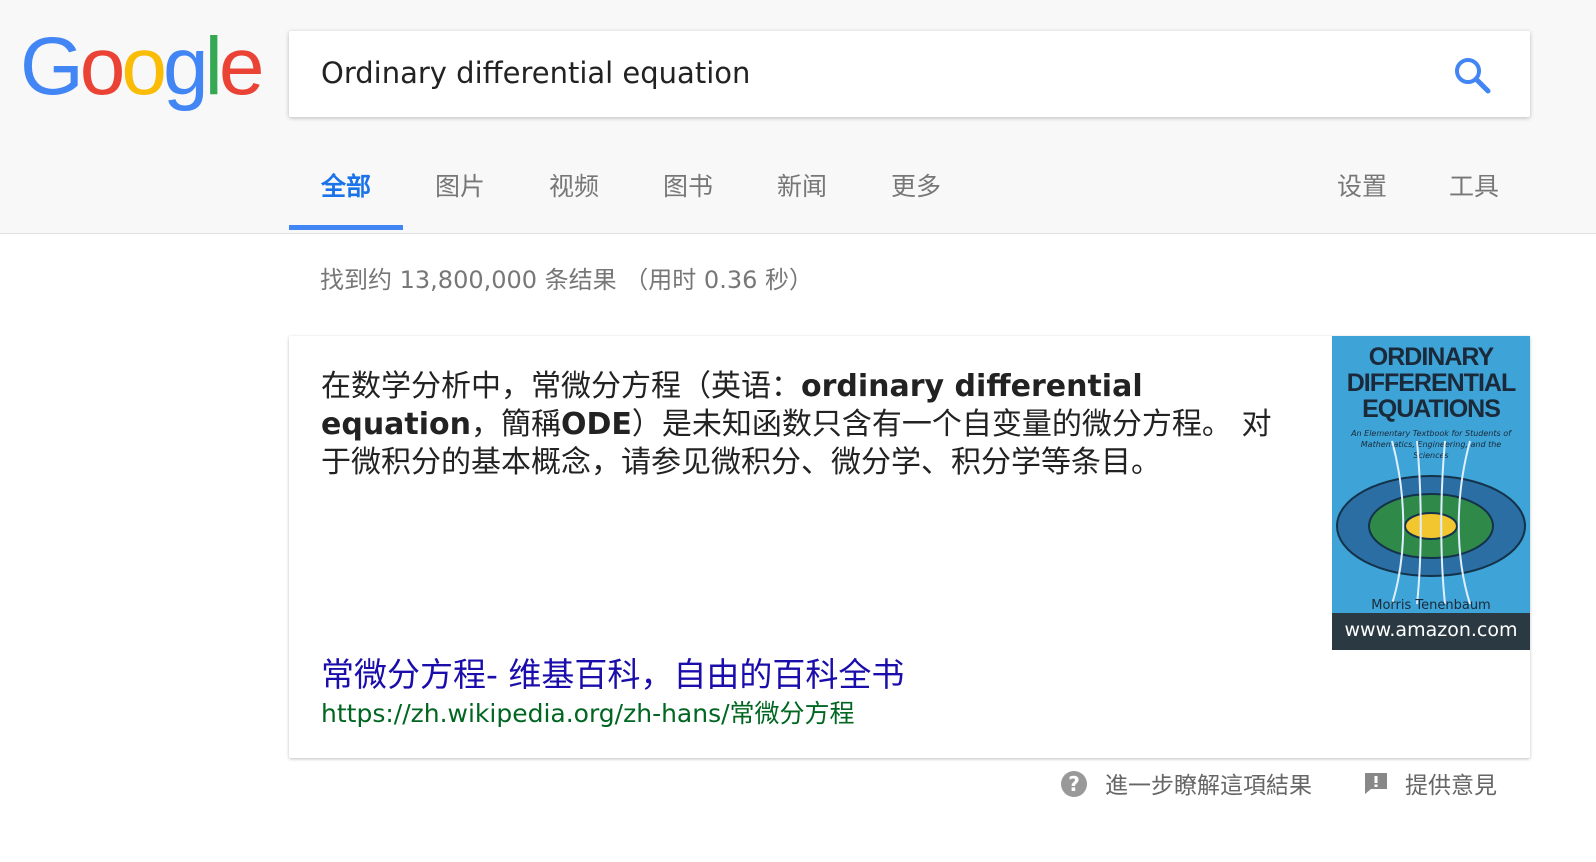  What do you see at coordinates (561, 386) in the screenshot?
I see `desc-text: 在数学分析中，常微分方程（英语：` at bounding box center [561, 386].